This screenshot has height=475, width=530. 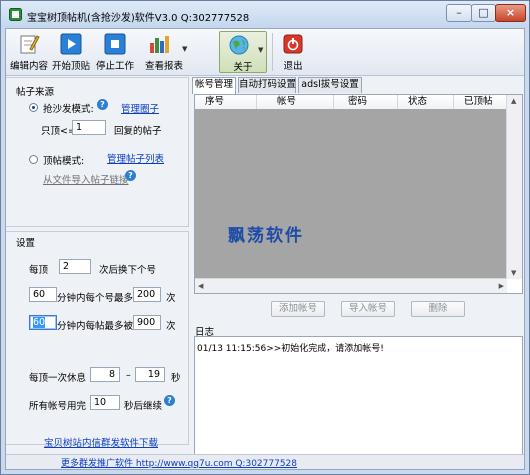 What do you see at coordinates (58, 406) in the screenshot?
I see `all-used-prefix: 所有帐号用完` at bounding box center [58, 406].